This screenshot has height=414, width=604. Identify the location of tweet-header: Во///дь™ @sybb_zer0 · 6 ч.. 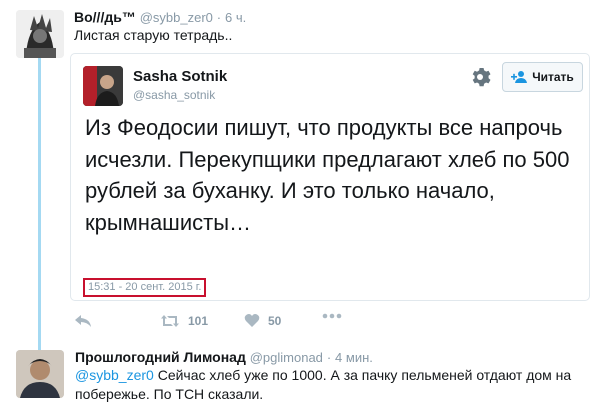
(160, 17).